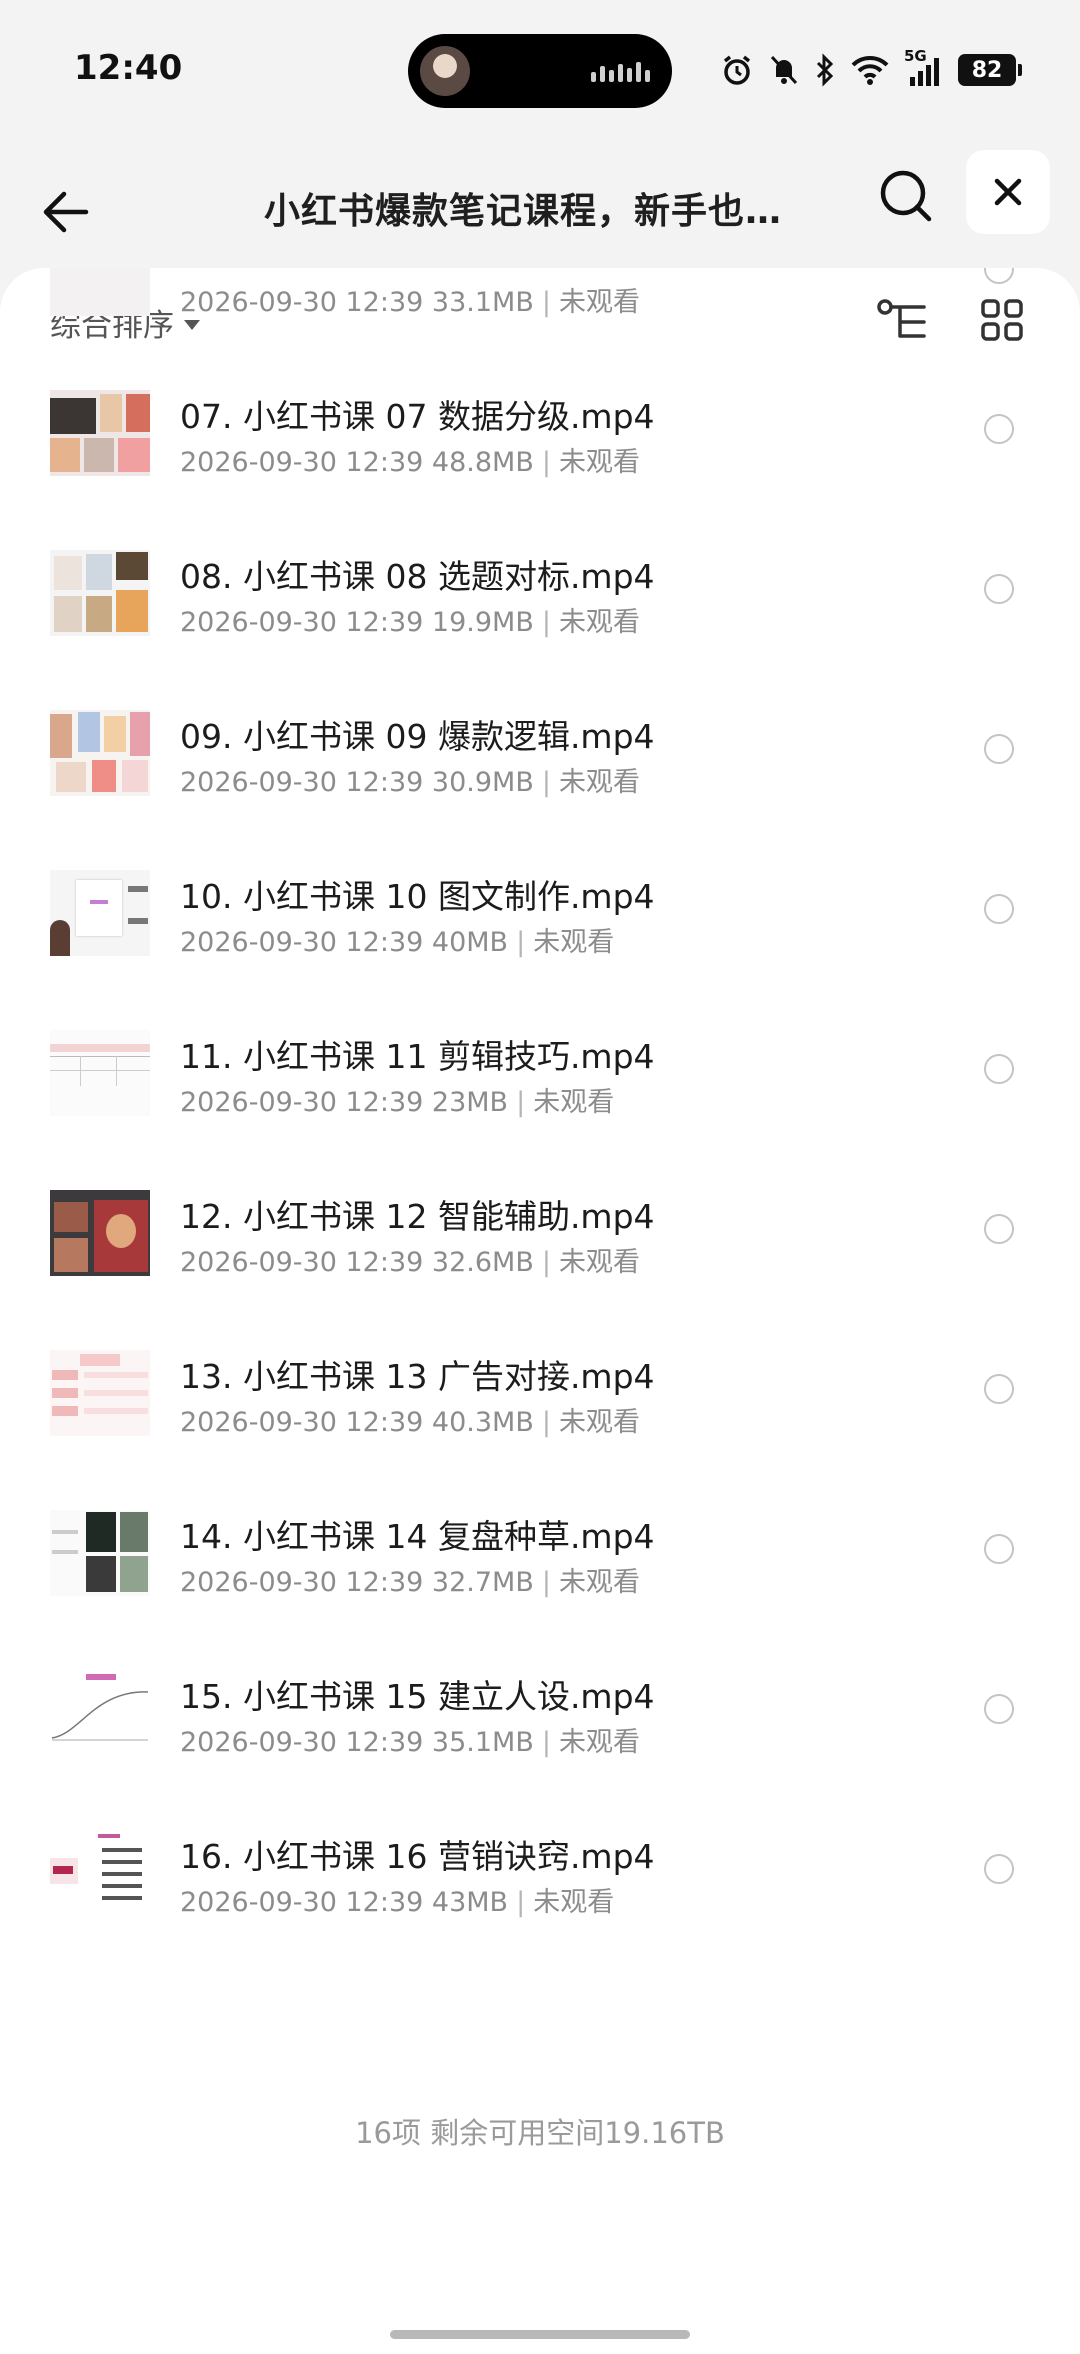 Image resolution: width=1080 pixels, height=2354 pixels. I want to click on file-size: 48.8MB, so click(482, 462).